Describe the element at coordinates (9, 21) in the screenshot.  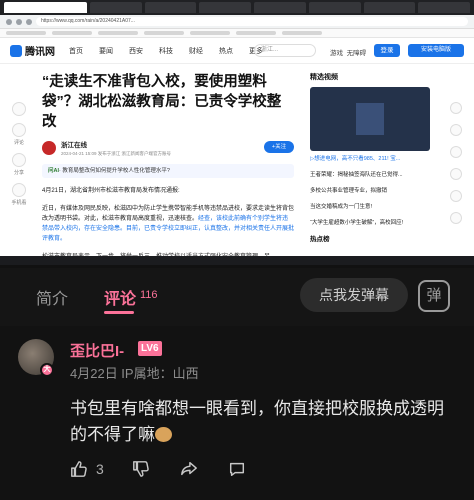
I see `back-icon` at that location.